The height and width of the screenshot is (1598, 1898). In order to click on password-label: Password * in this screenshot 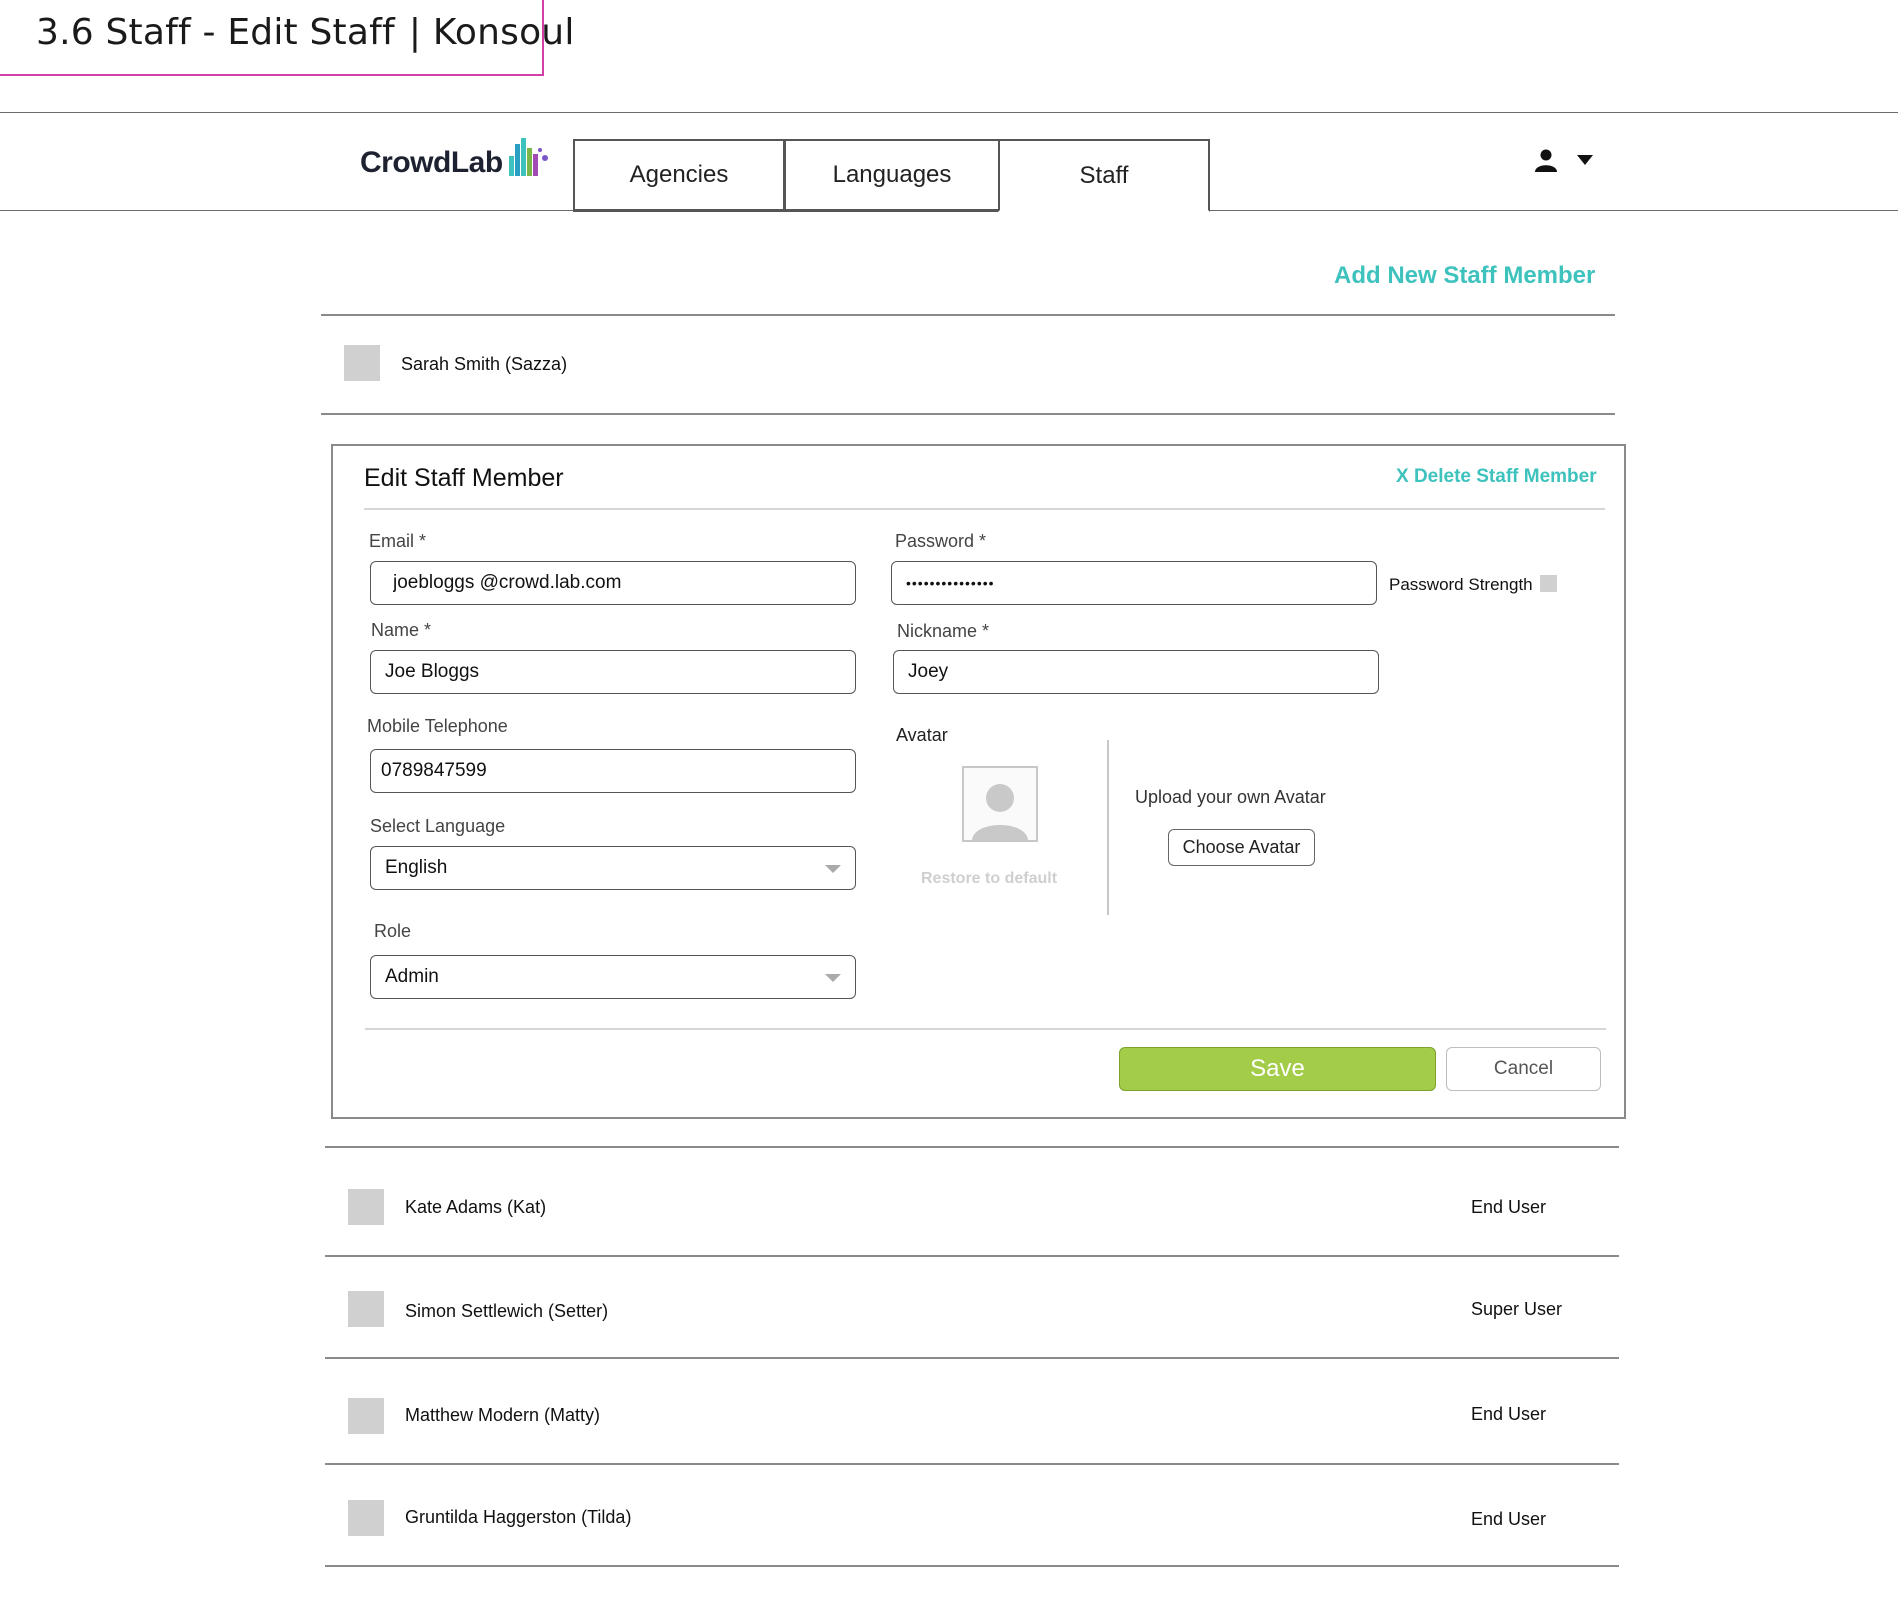, I will do `click(941, 541)`.